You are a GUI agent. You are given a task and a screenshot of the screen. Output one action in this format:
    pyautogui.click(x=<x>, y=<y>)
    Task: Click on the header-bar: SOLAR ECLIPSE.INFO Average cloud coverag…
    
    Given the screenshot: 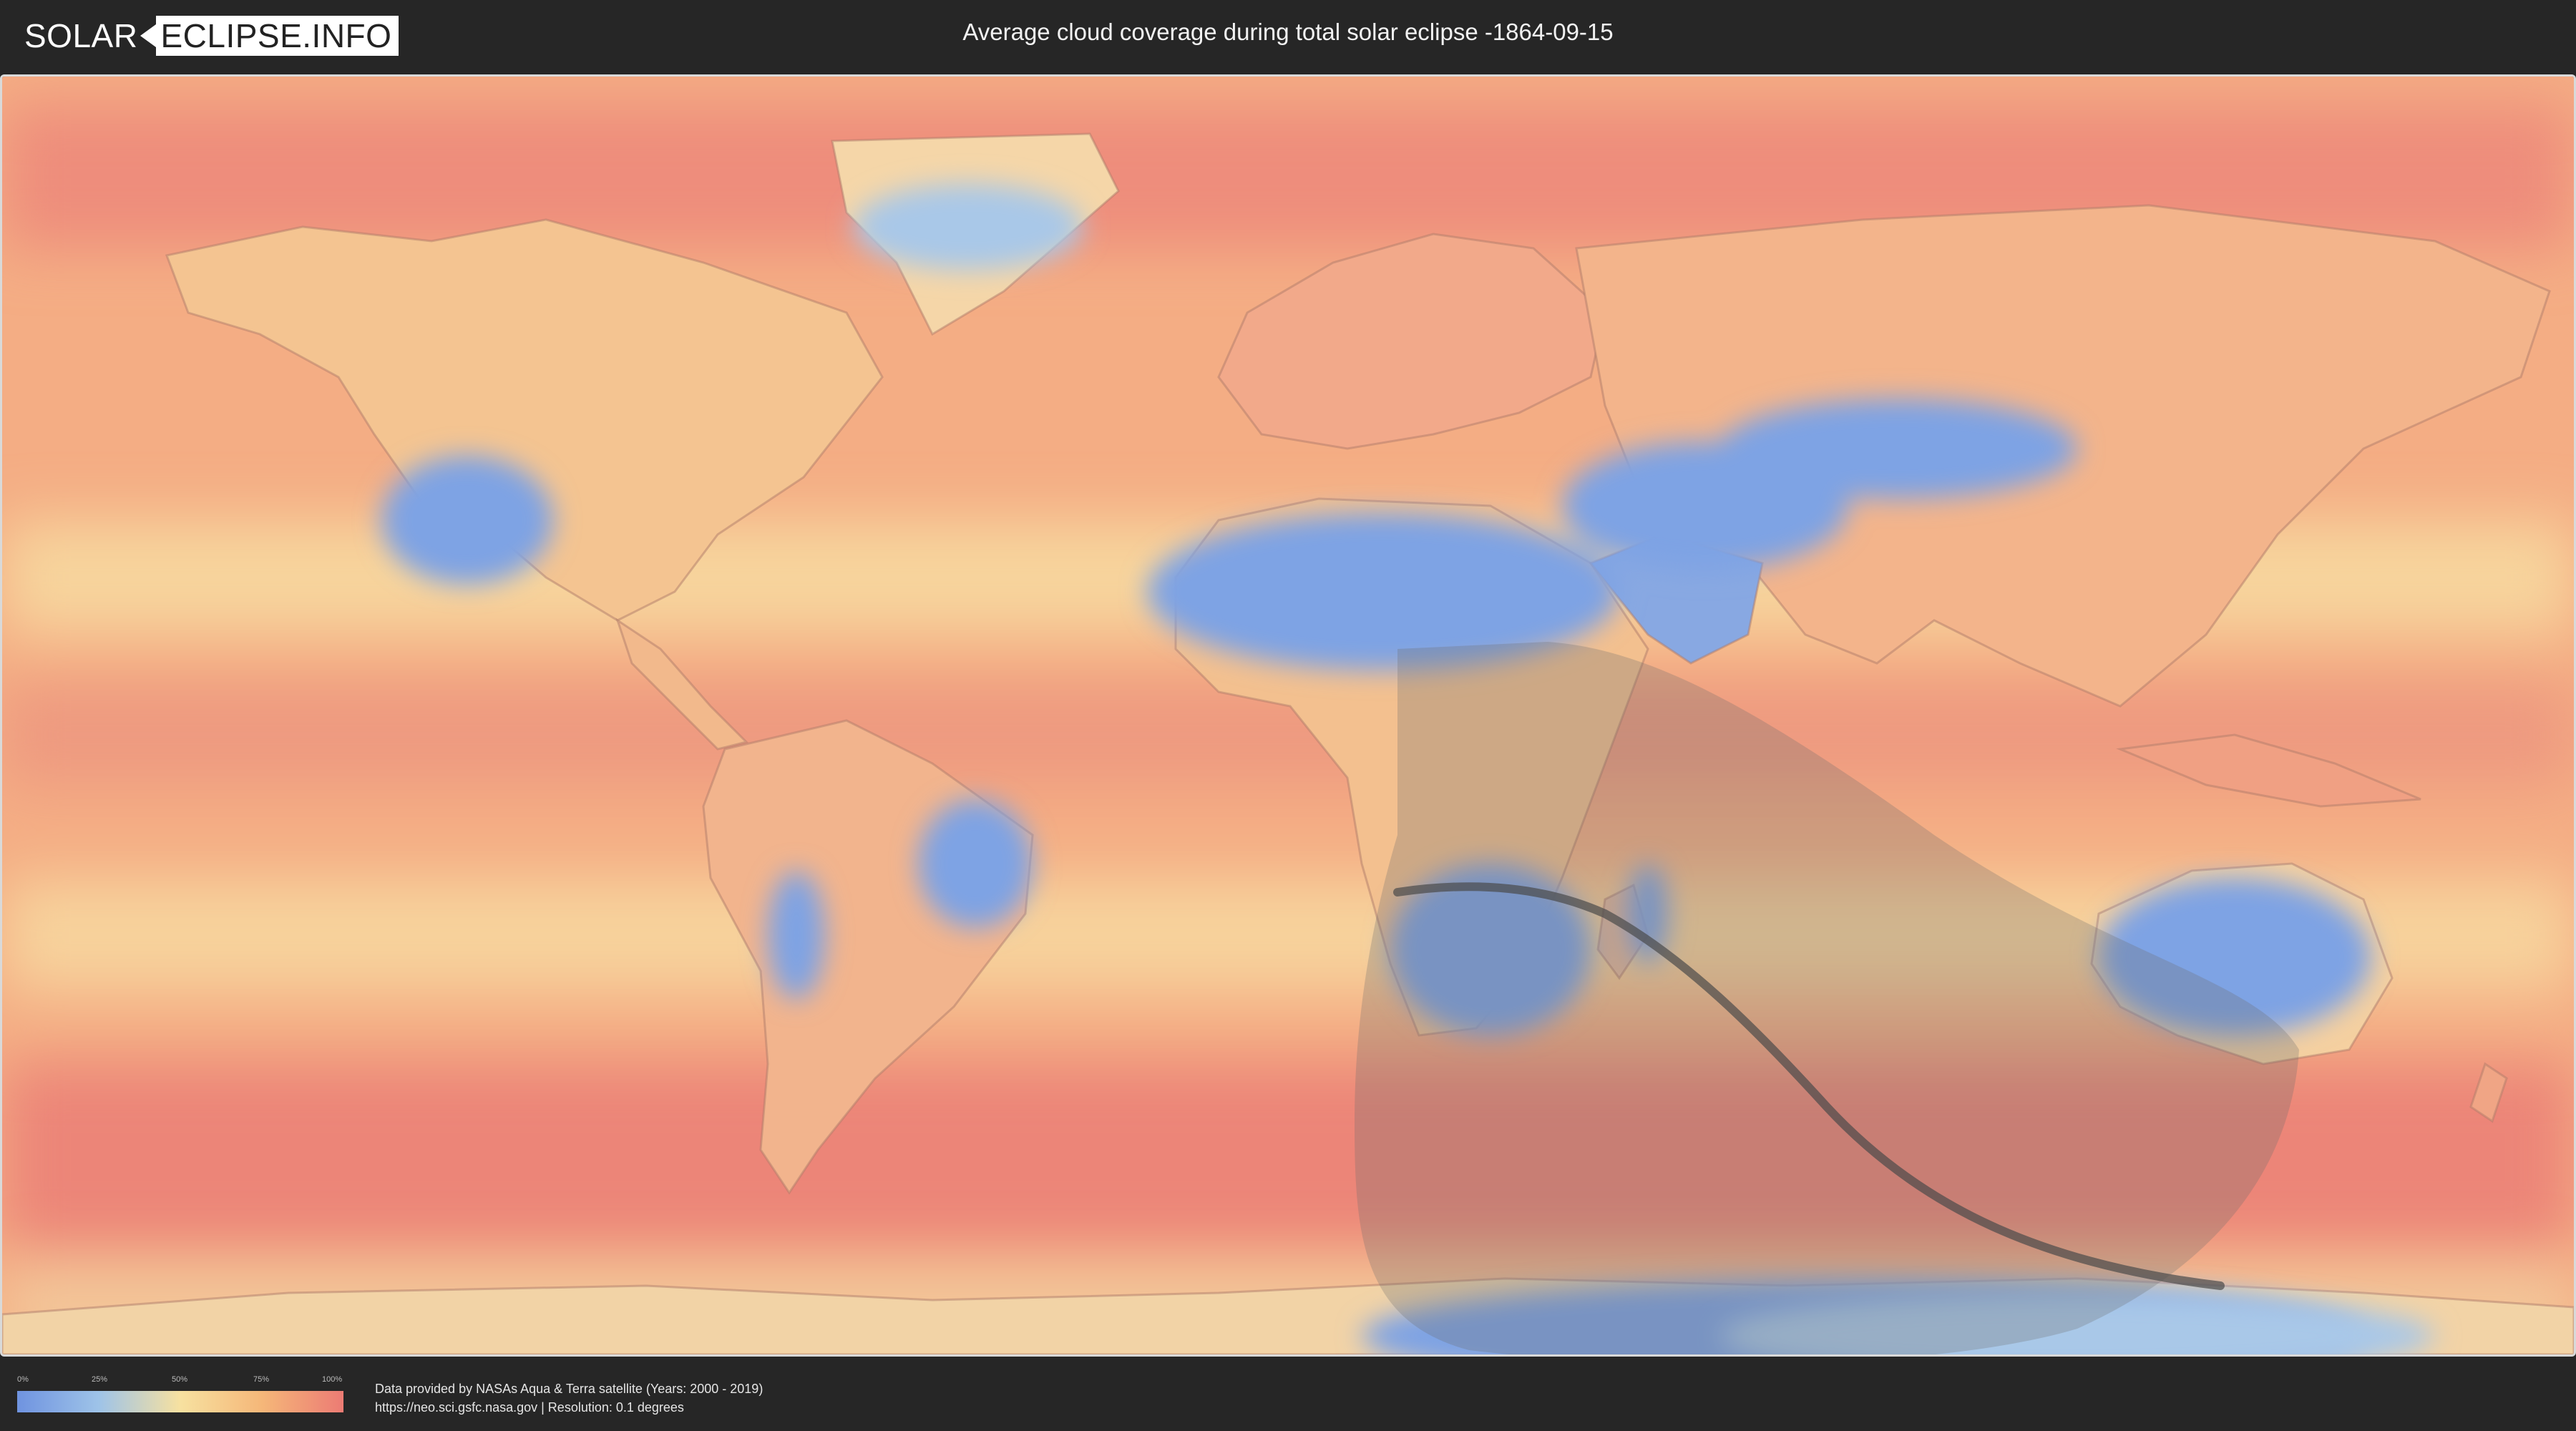 What is the action you would take?
    pyautogui.click(x=1288, y=36)
    